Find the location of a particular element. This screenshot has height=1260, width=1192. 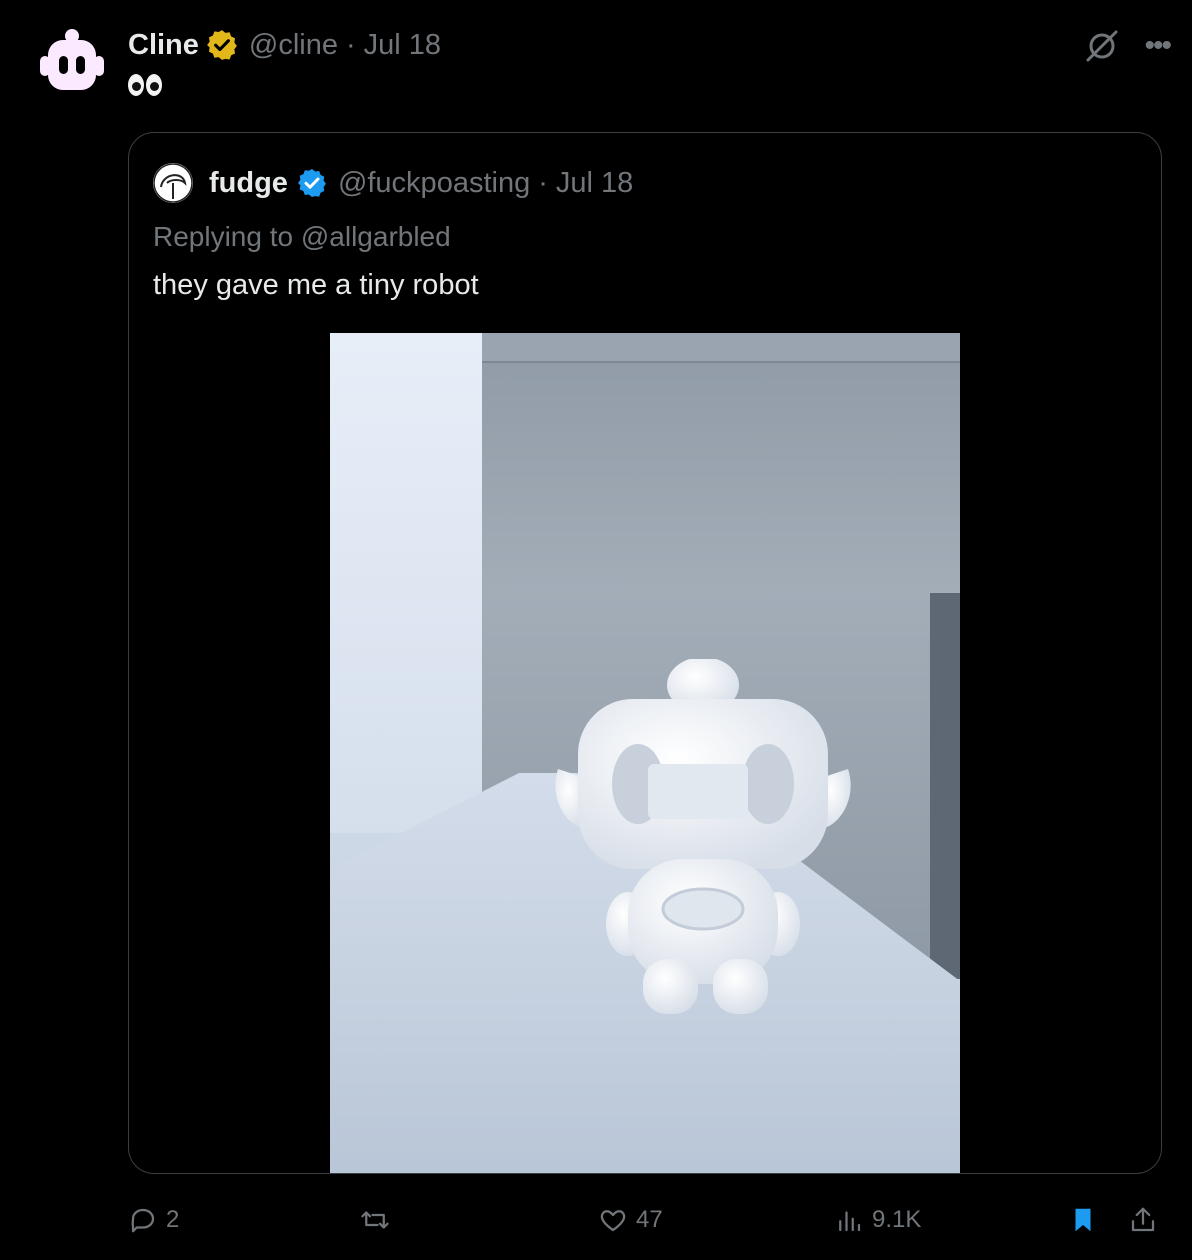

tweet-action-bar: 2 47 9.1K is located at coordinates (646, 1220).